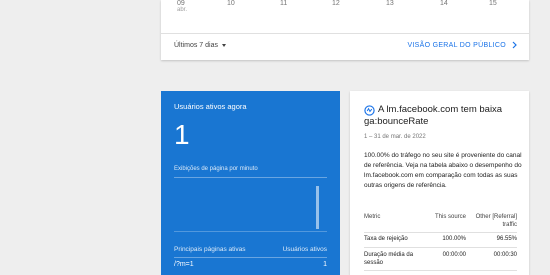 The height and width of the screenshot is (275, 550). I want to click on chevron-right-icon, so click(514, 45).